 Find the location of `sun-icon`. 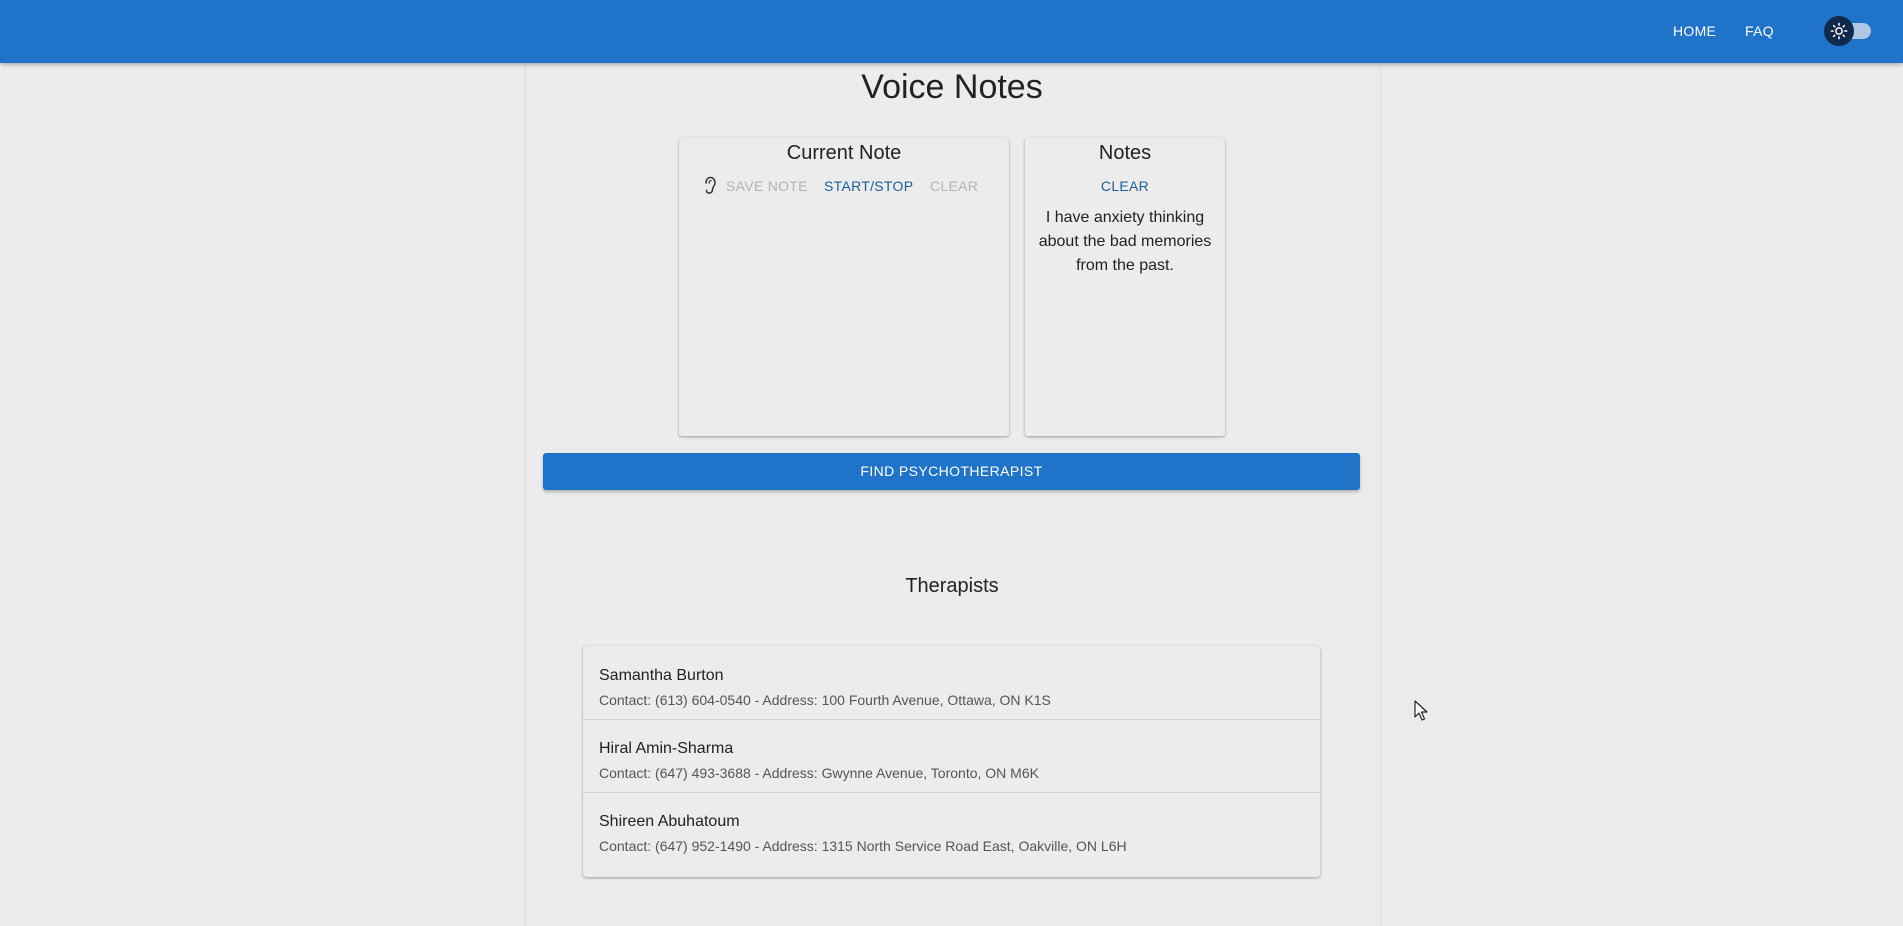

sun-icon is located at coordinates (1839, 31).